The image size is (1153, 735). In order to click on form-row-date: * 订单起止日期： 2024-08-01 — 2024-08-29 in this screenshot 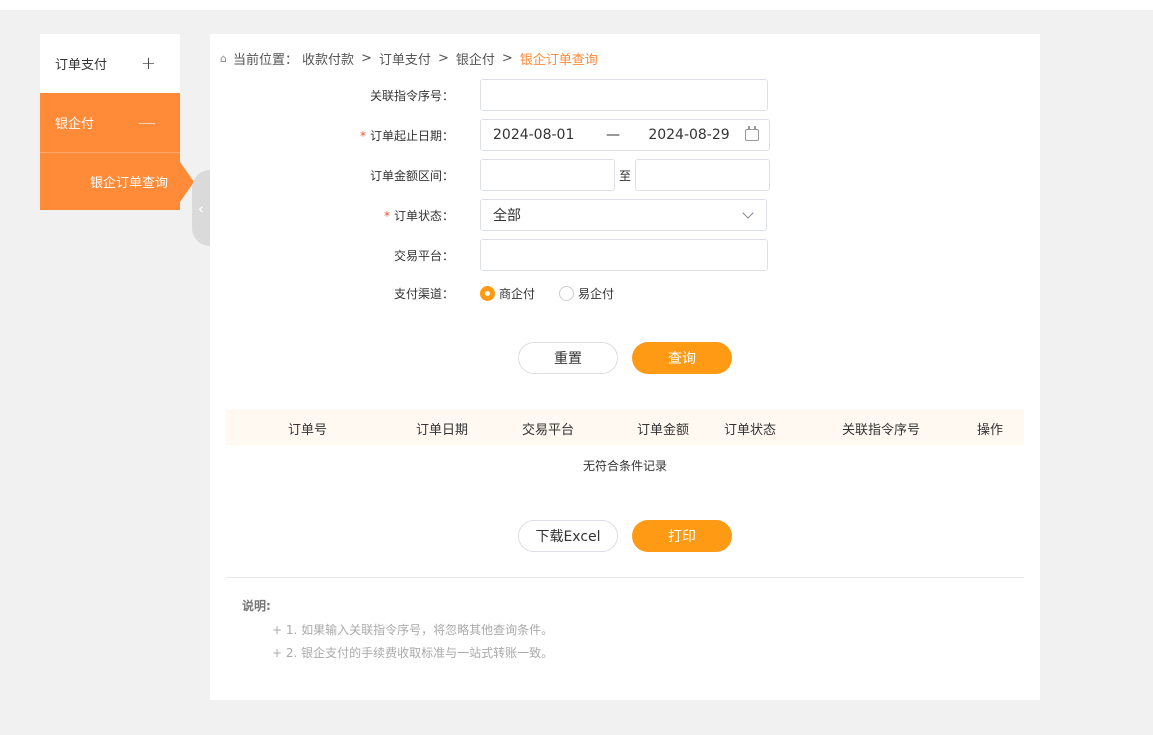, I will do `click(625, 135)`.